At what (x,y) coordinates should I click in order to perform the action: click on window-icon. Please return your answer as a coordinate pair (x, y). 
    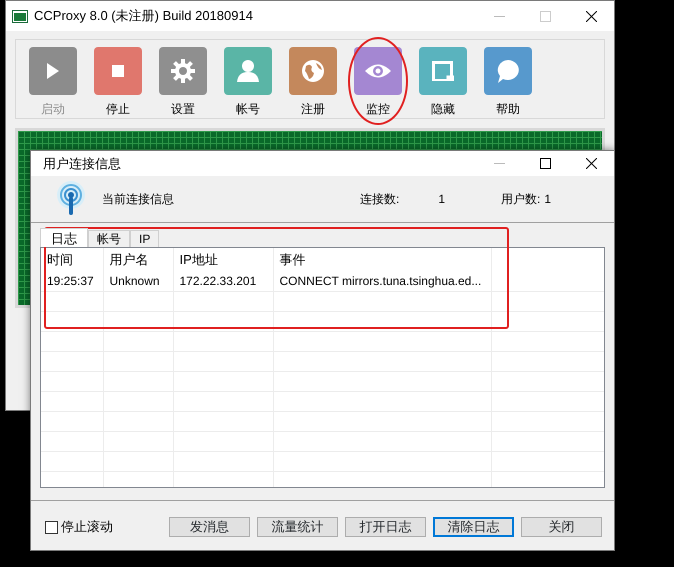
    Looking at the image, I should click on (443, 71).